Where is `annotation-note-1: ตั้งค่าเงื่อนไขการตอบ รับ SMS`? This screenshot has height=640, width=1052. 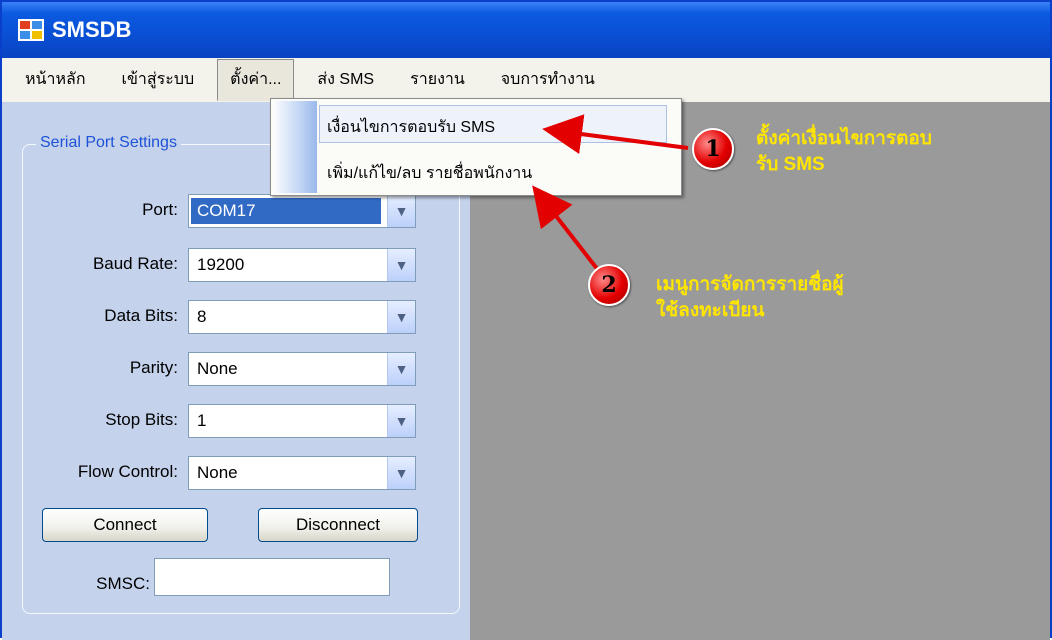 annotation-note-1: ตั้งค่าเงื่อนไขการตอบ รับ SMS is located at coordinates (844, 152).